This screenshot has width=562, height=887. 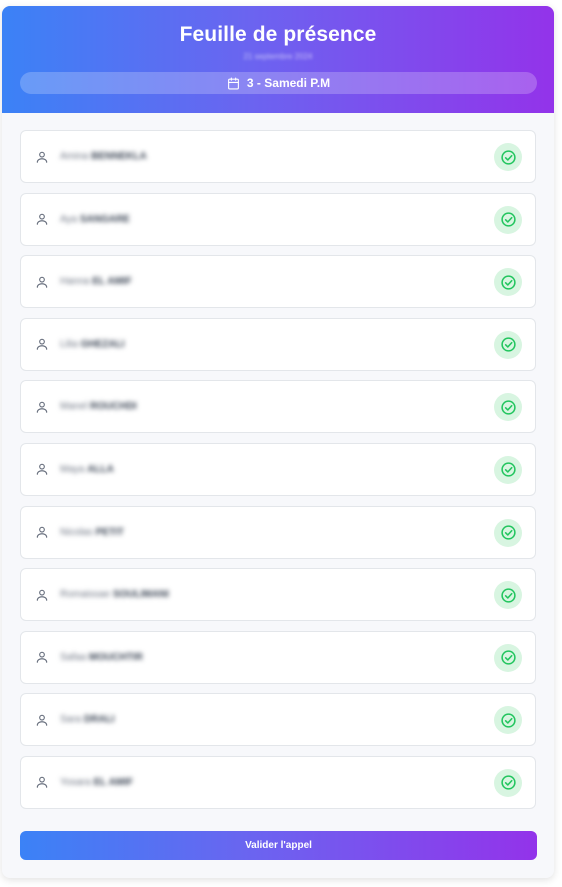 I want to click on submit-attendance-button: Valider l'appel, so click(x=278, y=845).